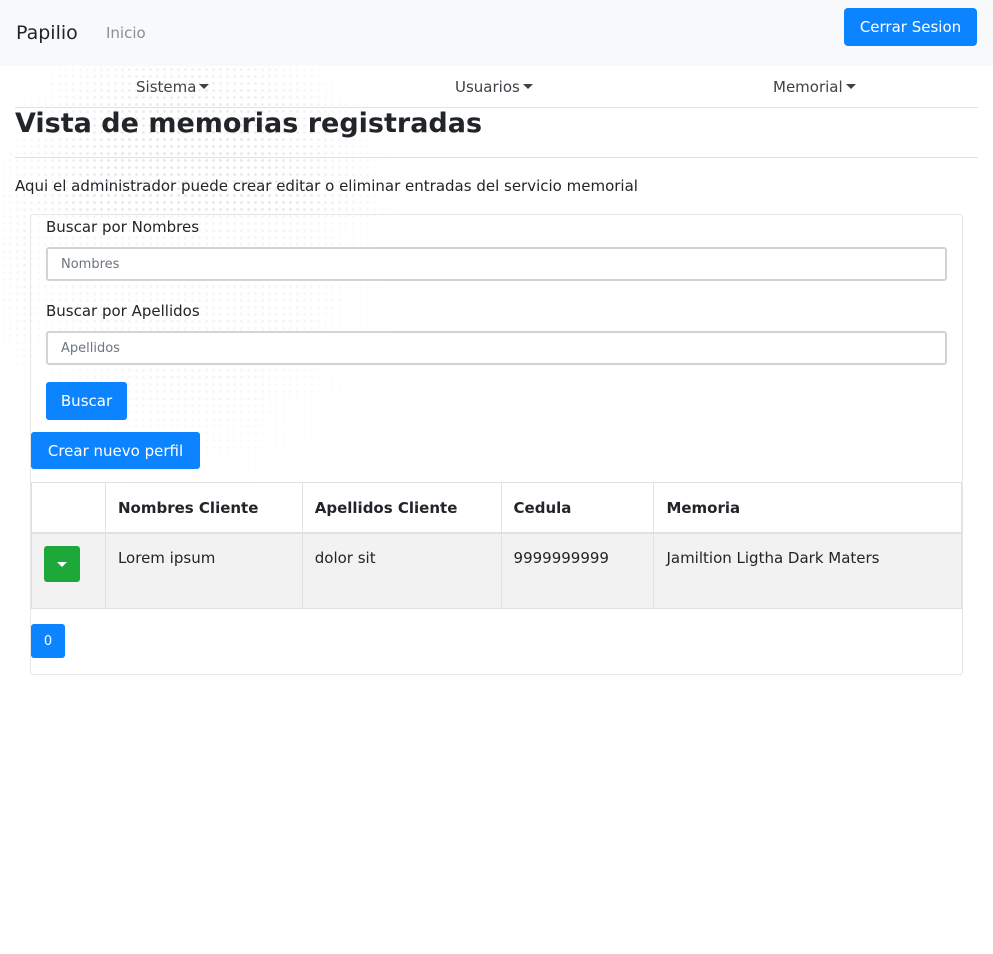 The height and width of the screenshot is (954, 993). Describe the element at coordinates (401, 570) in the screenshot. I see `cell-apellidos: dolor sit` at that location.